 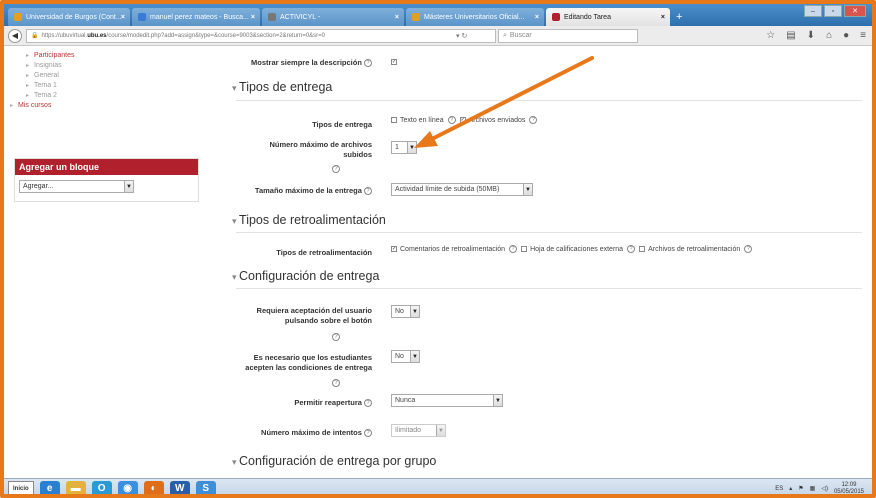 What do you see at coordinates (819, 488) in the screenshot?
I see `system-tray: ES ▴ ⚑ ▦ ◁) 12:09 05/05/2015` at bounding box center [819, 488].